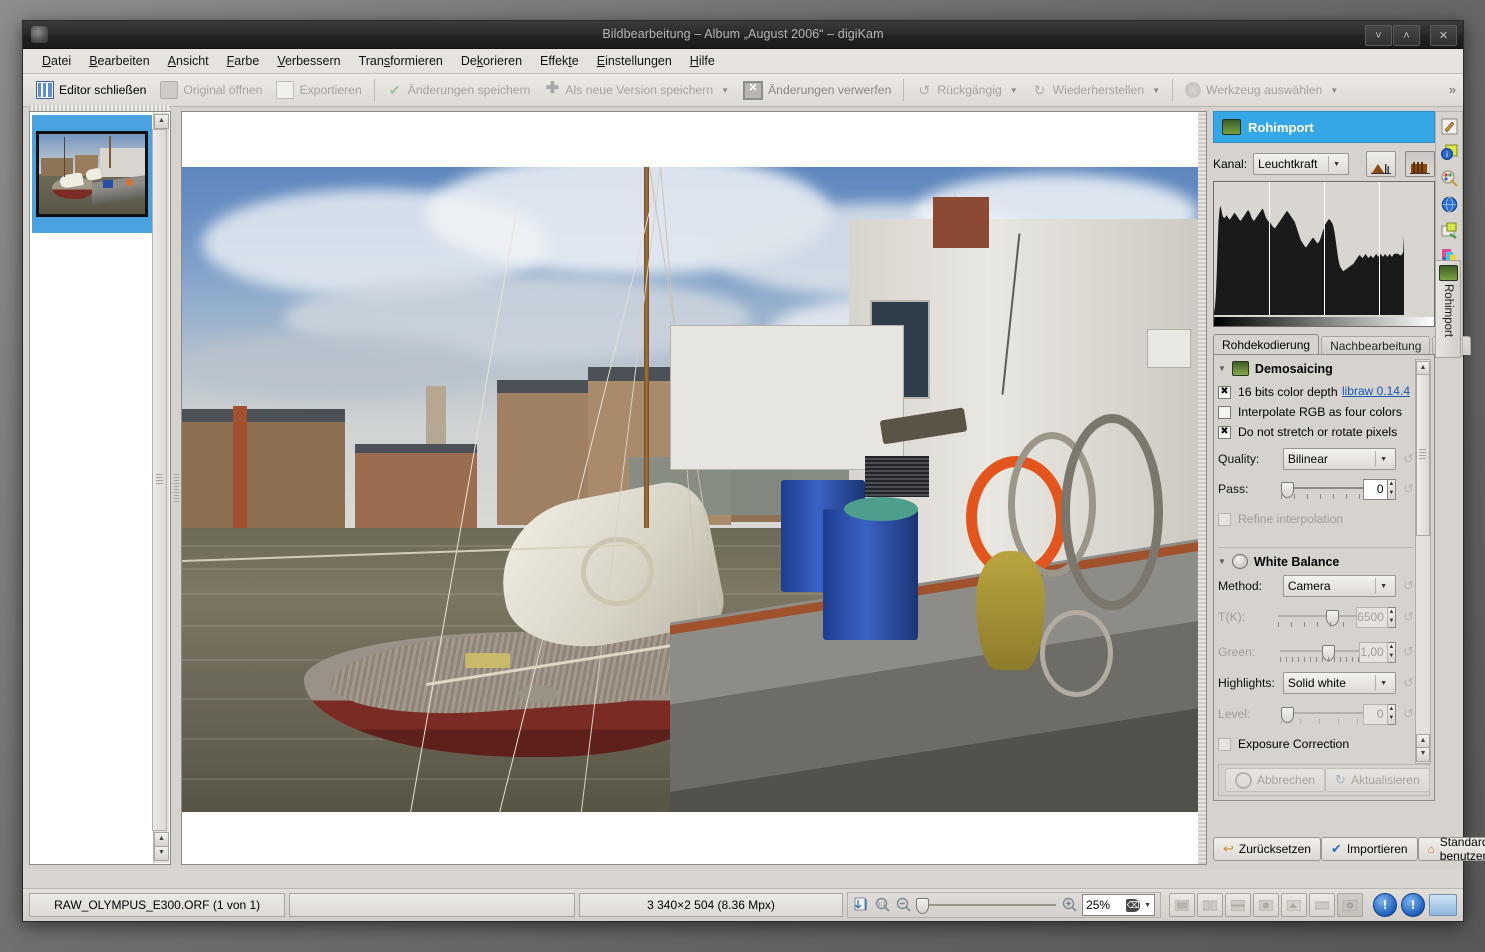 The width and height of the screenshot is (1485, 952). I want to click on open-original-button: Original öffnen, so click(211, 90).